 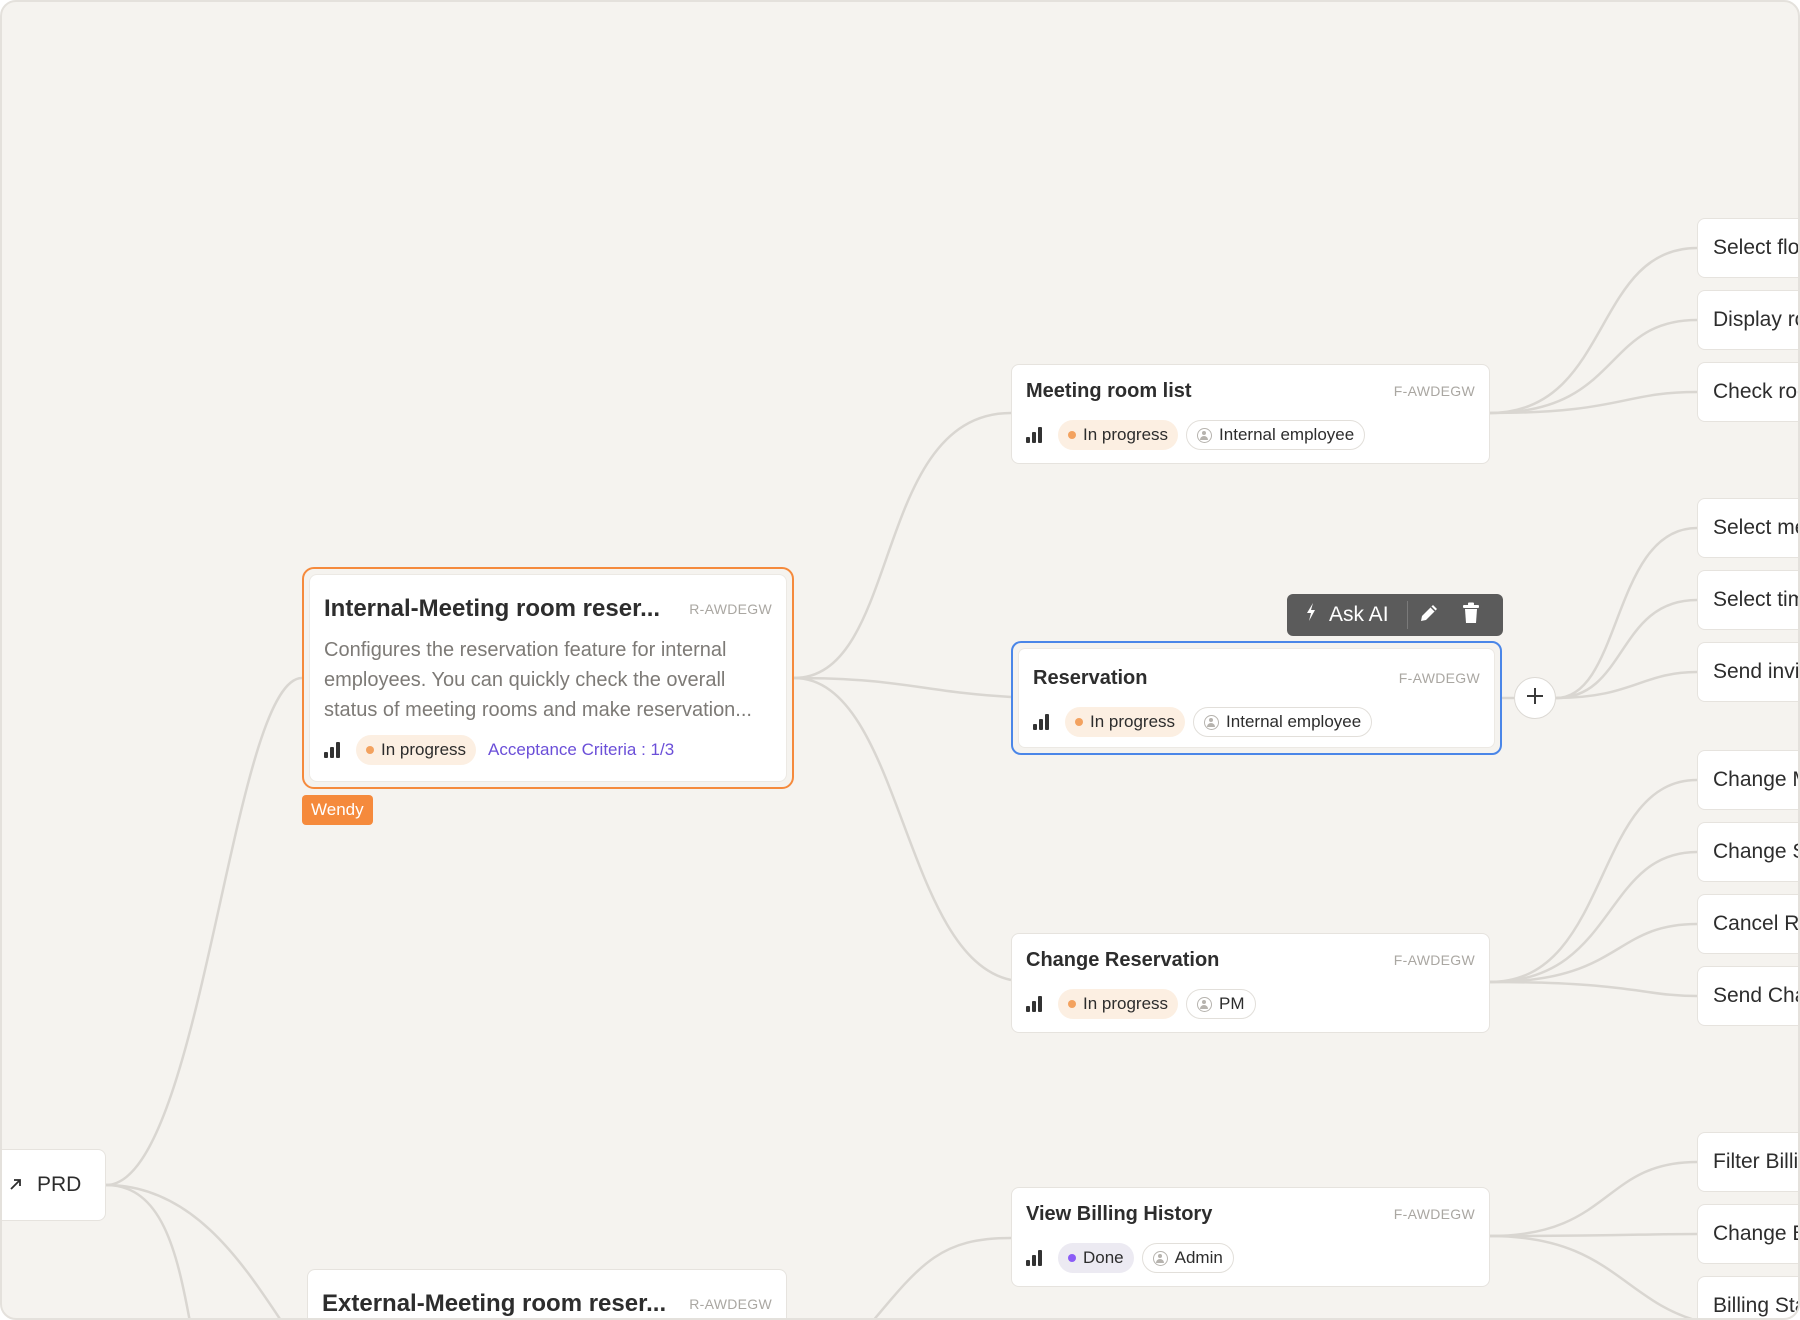 I want to click on root-node-prd: PRD, so click(x=54, y=1185).